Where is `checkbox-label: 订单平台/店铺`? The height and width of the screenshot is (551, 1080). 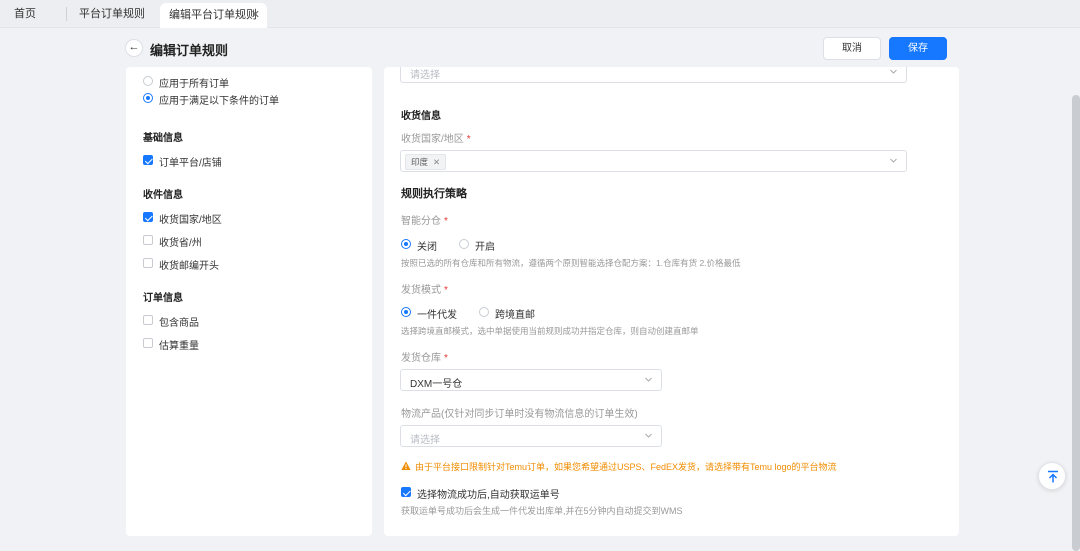
checkbox-label: 订单平台/店铺 is located at coordinates (190, 163).